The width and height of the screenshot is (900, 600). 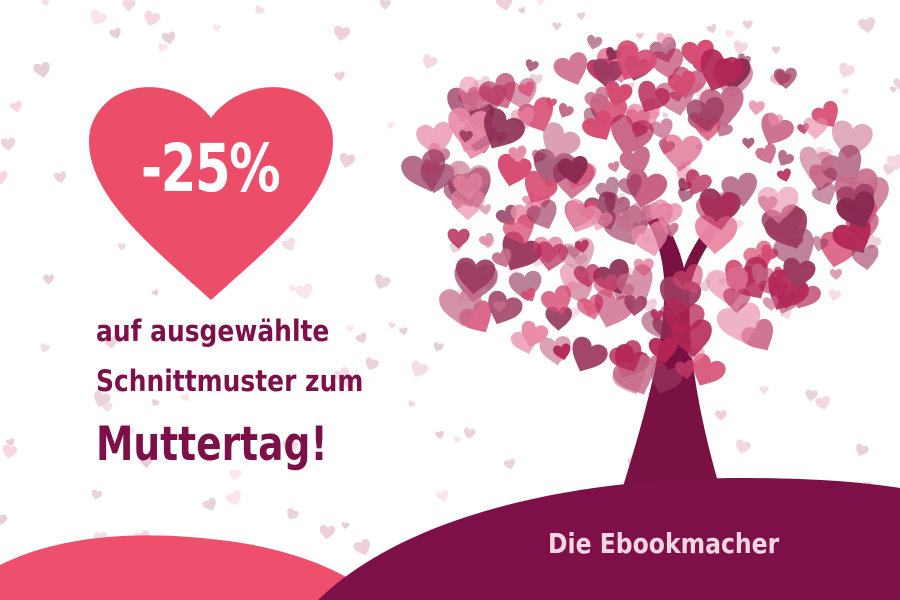 I want to click on brand-name: Die Ebookmacher, so click(x=664, y=543).